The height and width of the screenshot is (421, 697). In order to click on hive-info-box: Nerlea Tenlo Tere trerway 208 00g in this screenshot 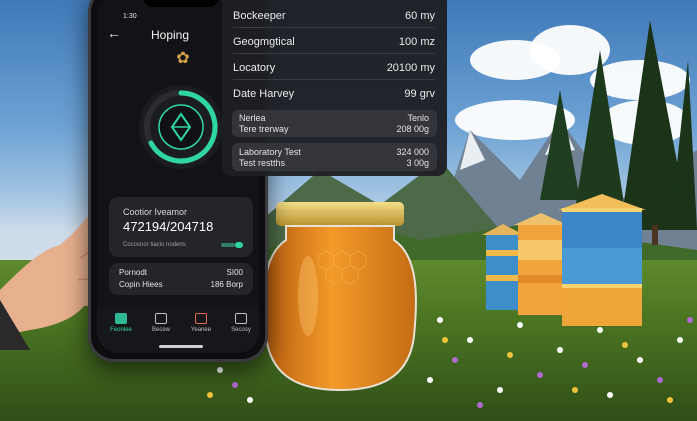, I will do `click(334, 123)`.